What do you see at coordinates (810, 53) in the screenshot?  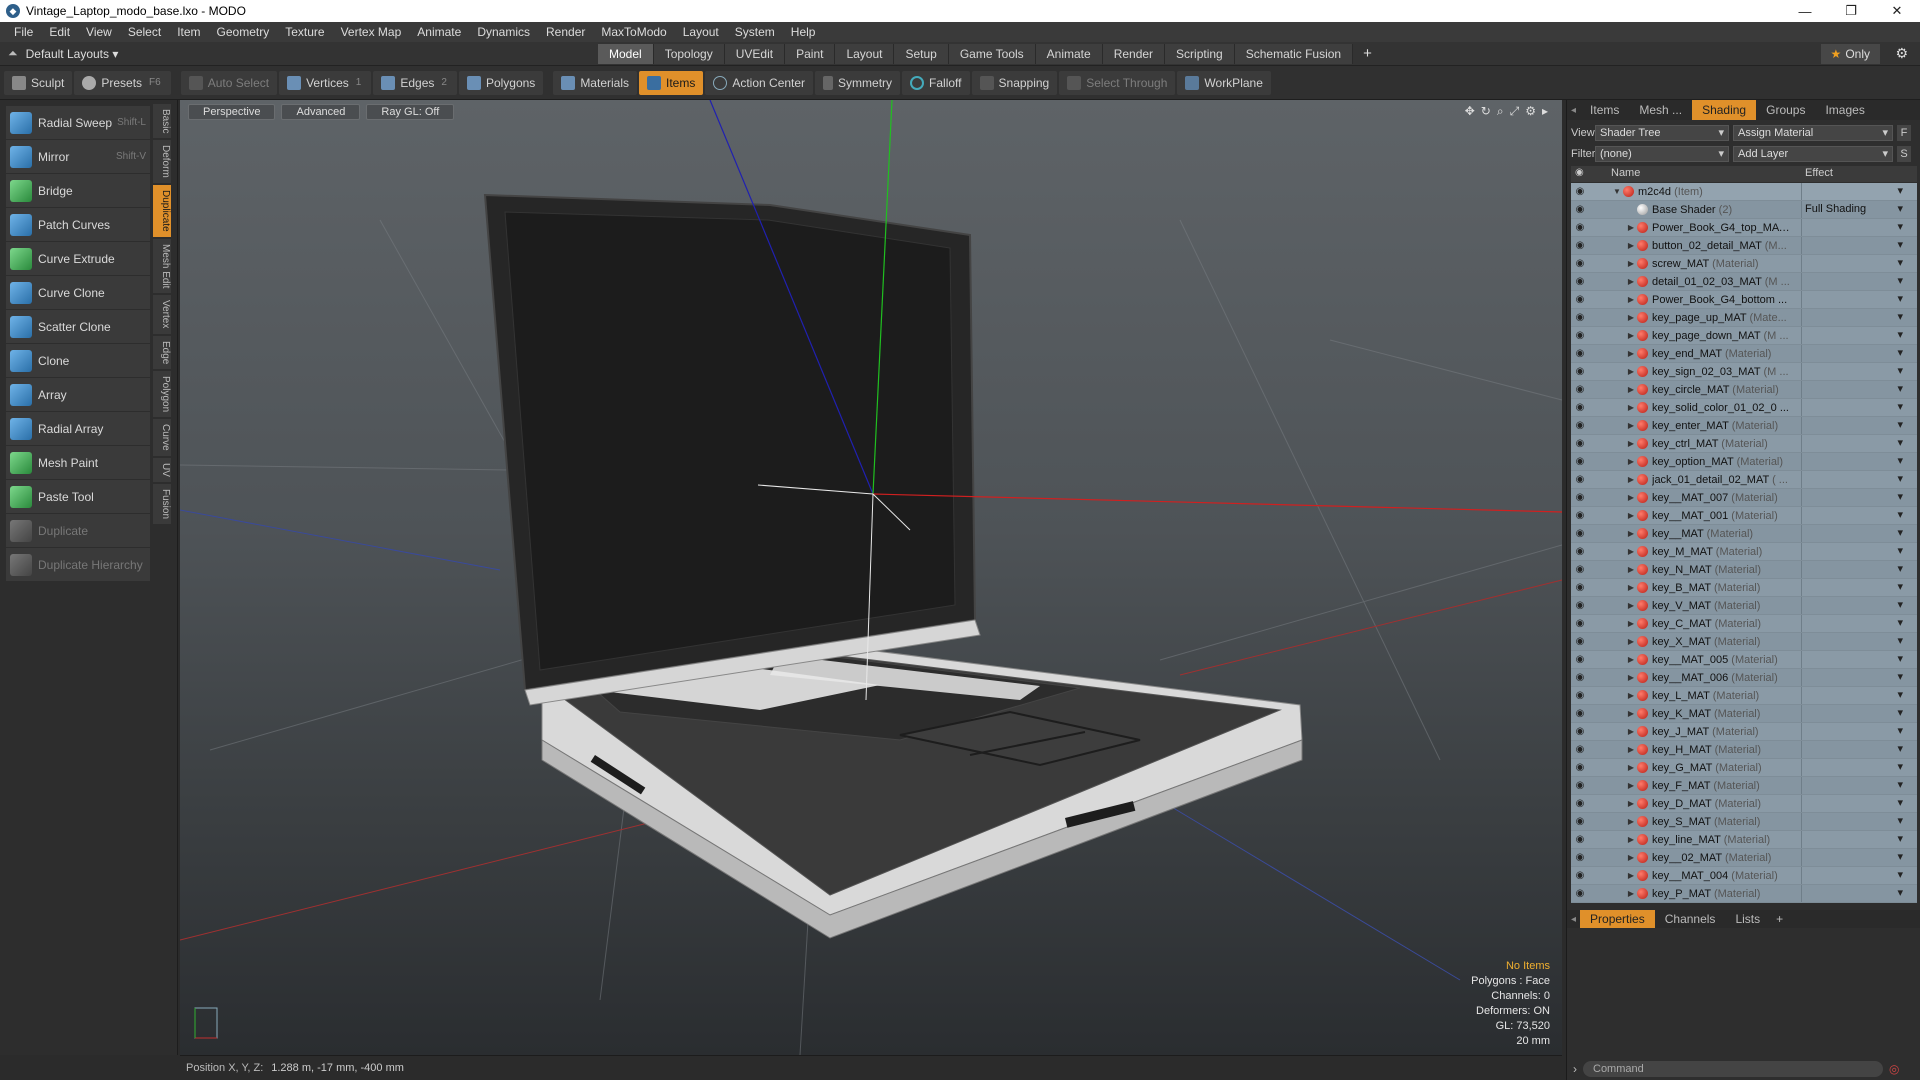 I see `tab-paint: Paint` at bounding box center [810, 53].